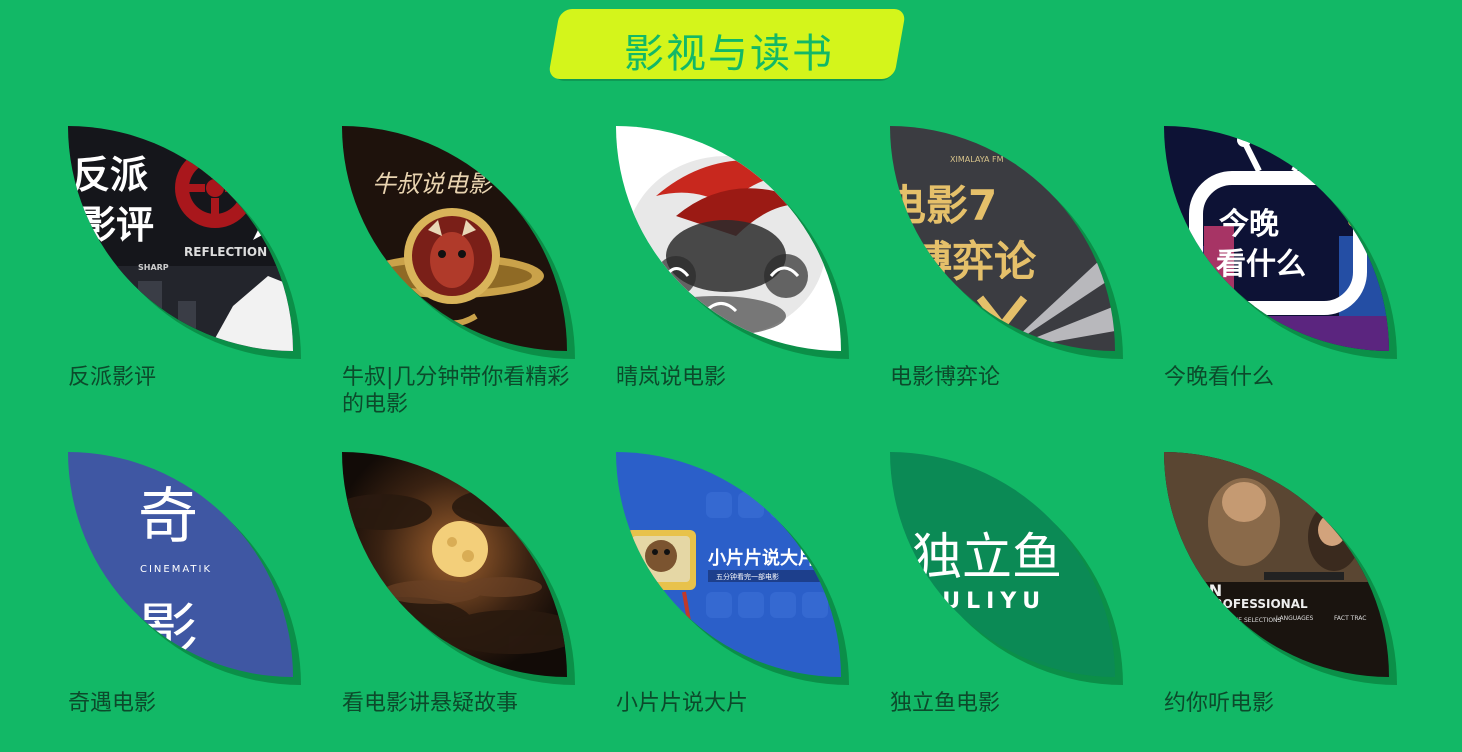 The height and width of the screenshot is (752, 1462). I want to click on podcast-card-xiaopianpian: 小片片说大片 五分钟看完一部电影 小片片说大片, so click(736, 602).